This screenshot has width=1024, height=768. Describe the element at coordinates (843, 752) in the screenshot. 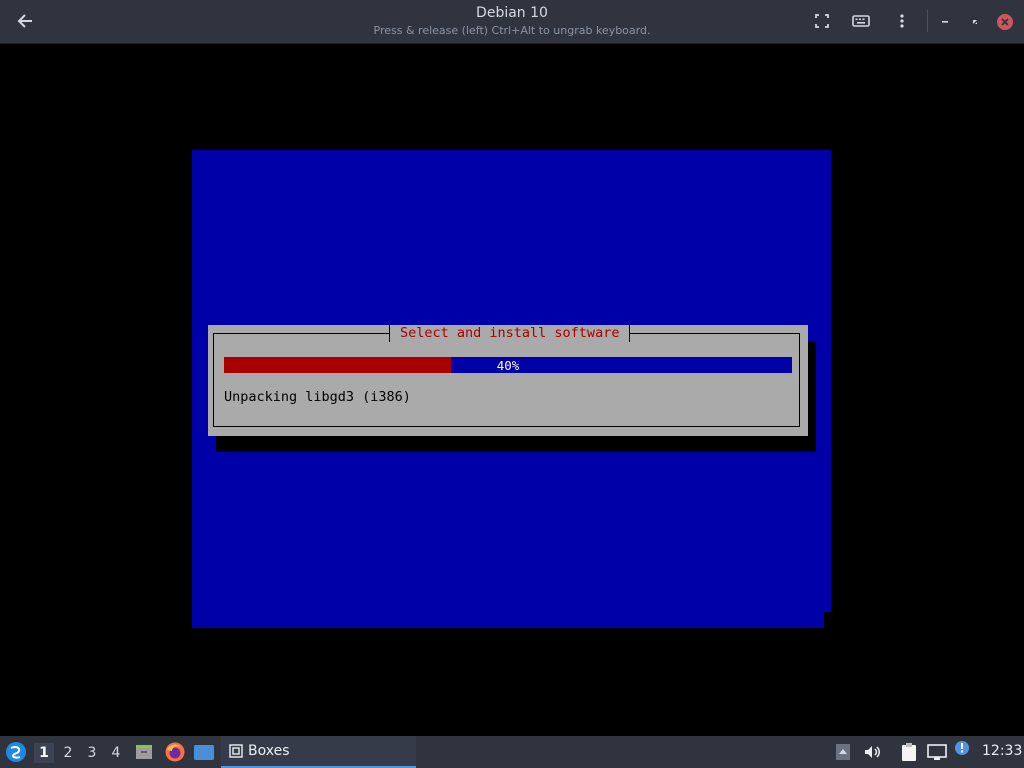

I see `tray-expand-icon` at that location.